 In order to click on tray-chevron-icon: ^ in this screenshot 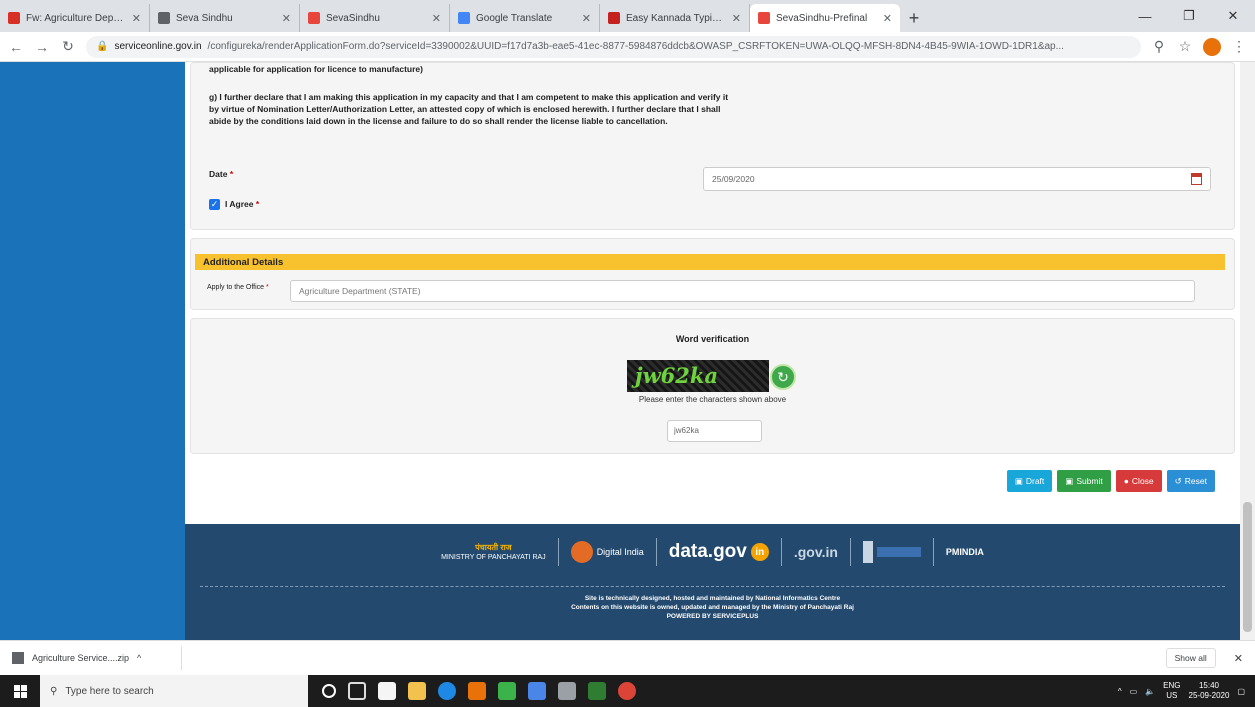, I will do `click(1120, 691)`.